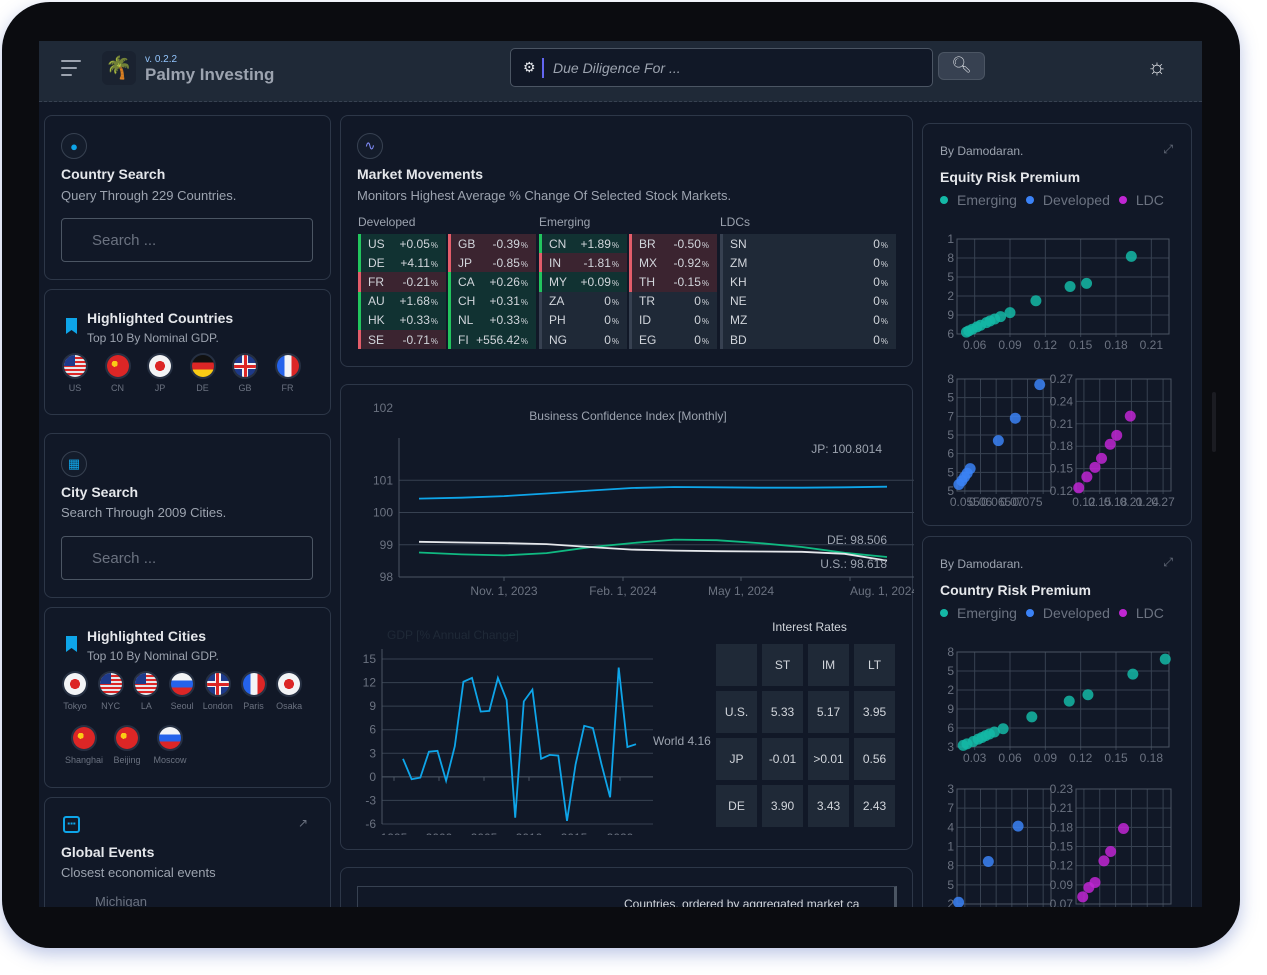  What do you see at coordinates (119, 68) in the screenshot?
I see `palm-tree-icon: 🌴` at bounding box center [119, 68].